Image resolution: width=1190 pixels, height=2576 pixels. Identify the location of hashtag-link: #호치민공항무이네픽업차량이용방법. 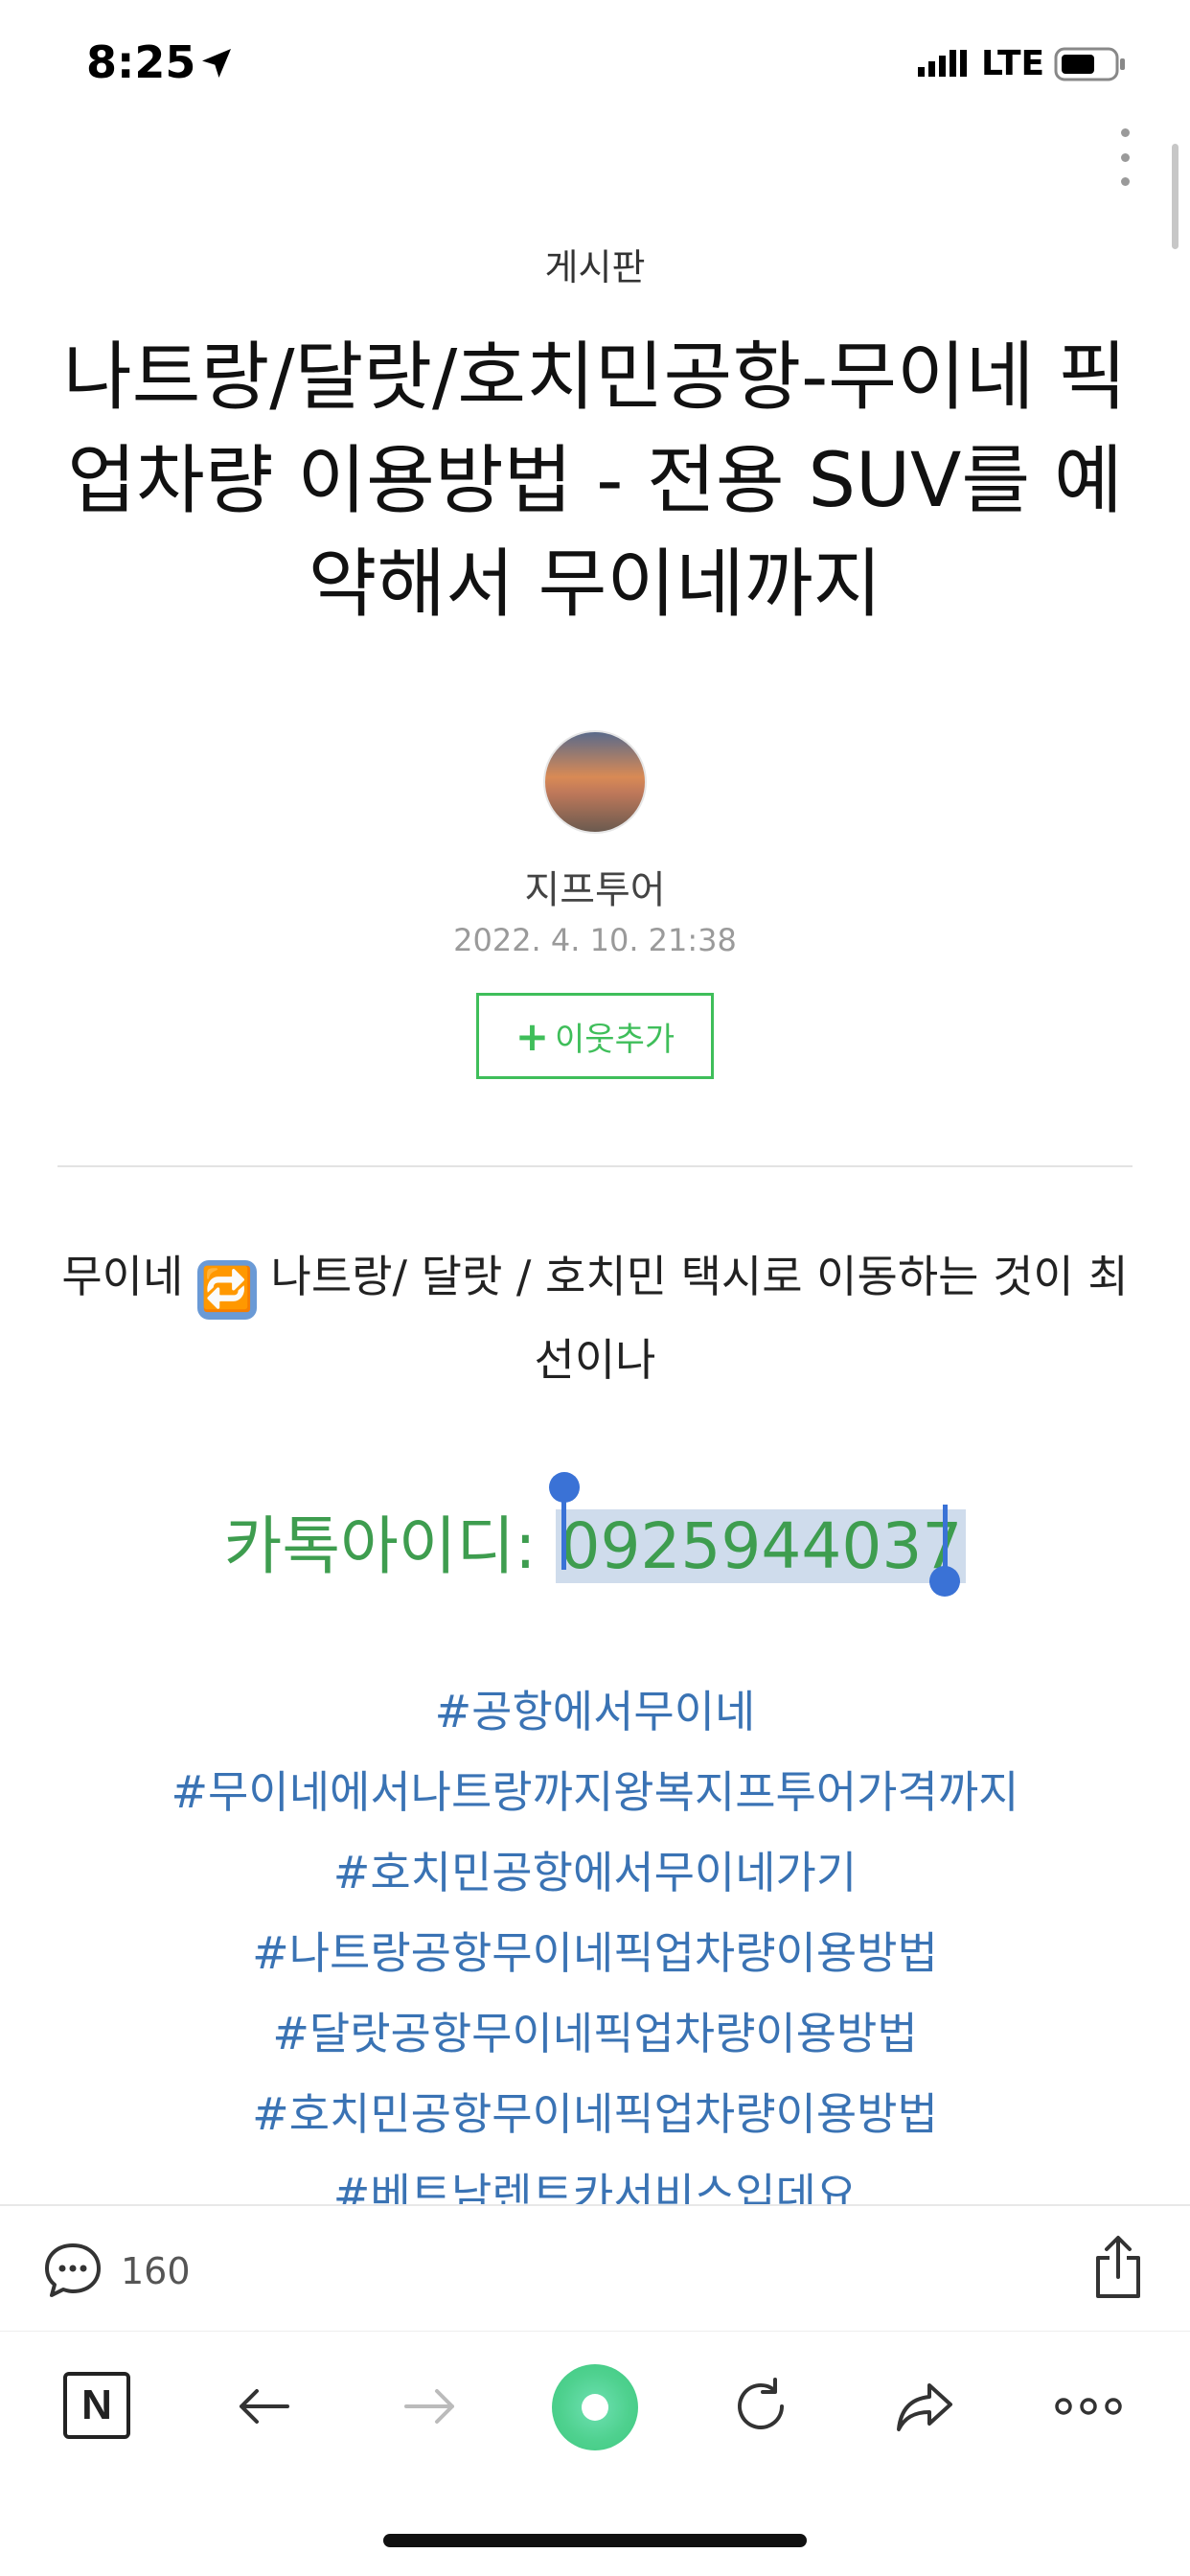
(595, 2114).